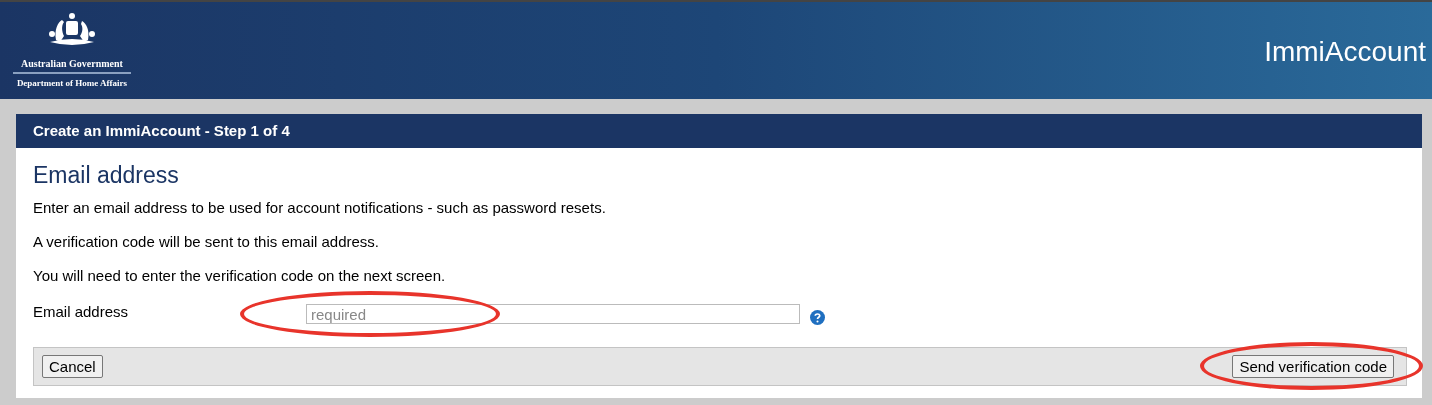 This screenshot has height=405, width=1432. What do you see at coordinates (817, 317) in the screenshot?
I see `help-icon` at bounding box center [817, 317].